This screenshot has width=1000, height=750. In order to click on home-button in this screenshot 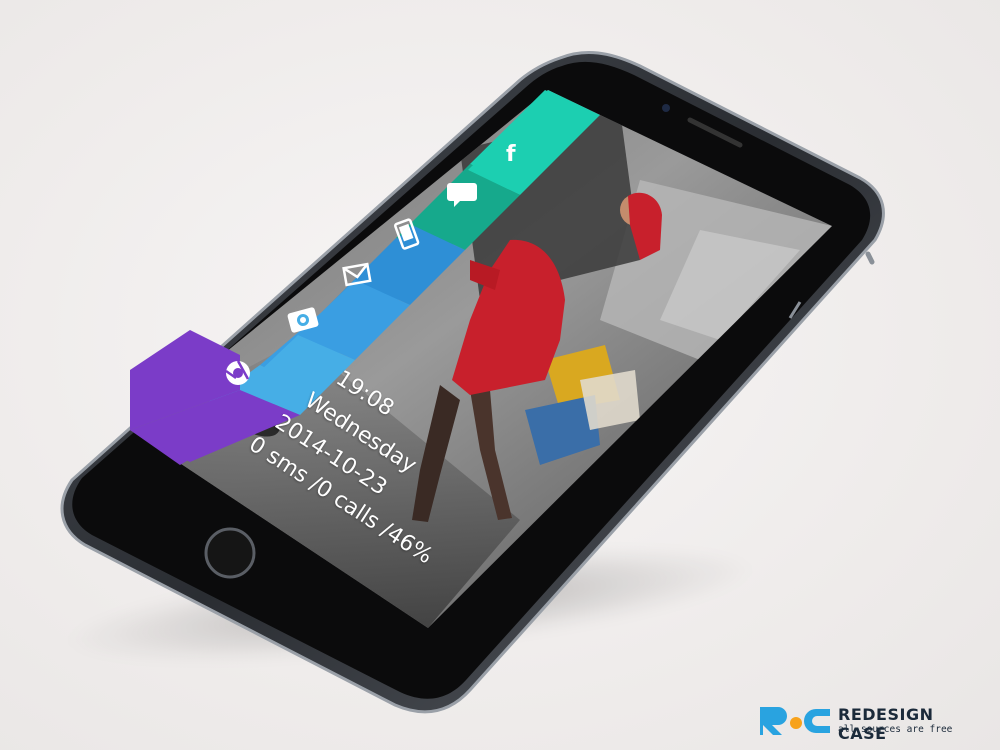, I will do `click(230, 553)`.